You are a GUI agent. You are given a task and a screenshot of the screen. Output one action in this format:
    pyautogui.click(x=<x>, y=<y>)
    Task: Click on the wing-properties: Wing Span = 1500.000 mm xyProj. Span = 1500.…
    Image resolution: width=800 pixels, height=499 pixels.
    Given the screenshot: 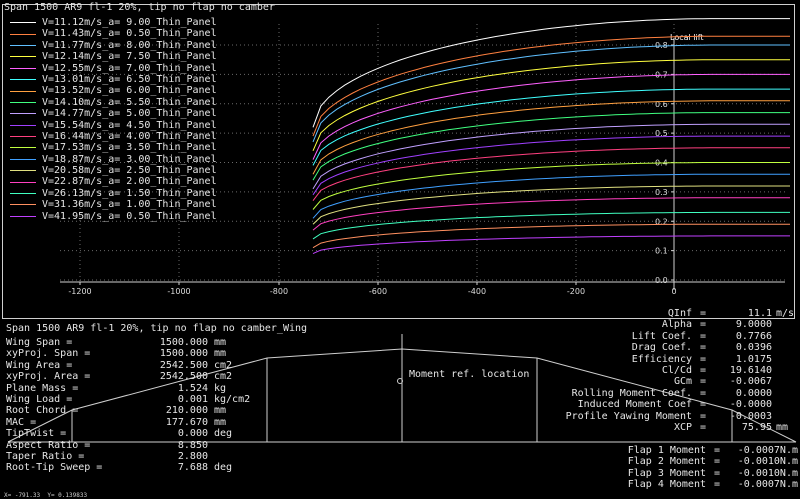 What is the action you would take?
    pyautogui.click(x=128, y=405)
    